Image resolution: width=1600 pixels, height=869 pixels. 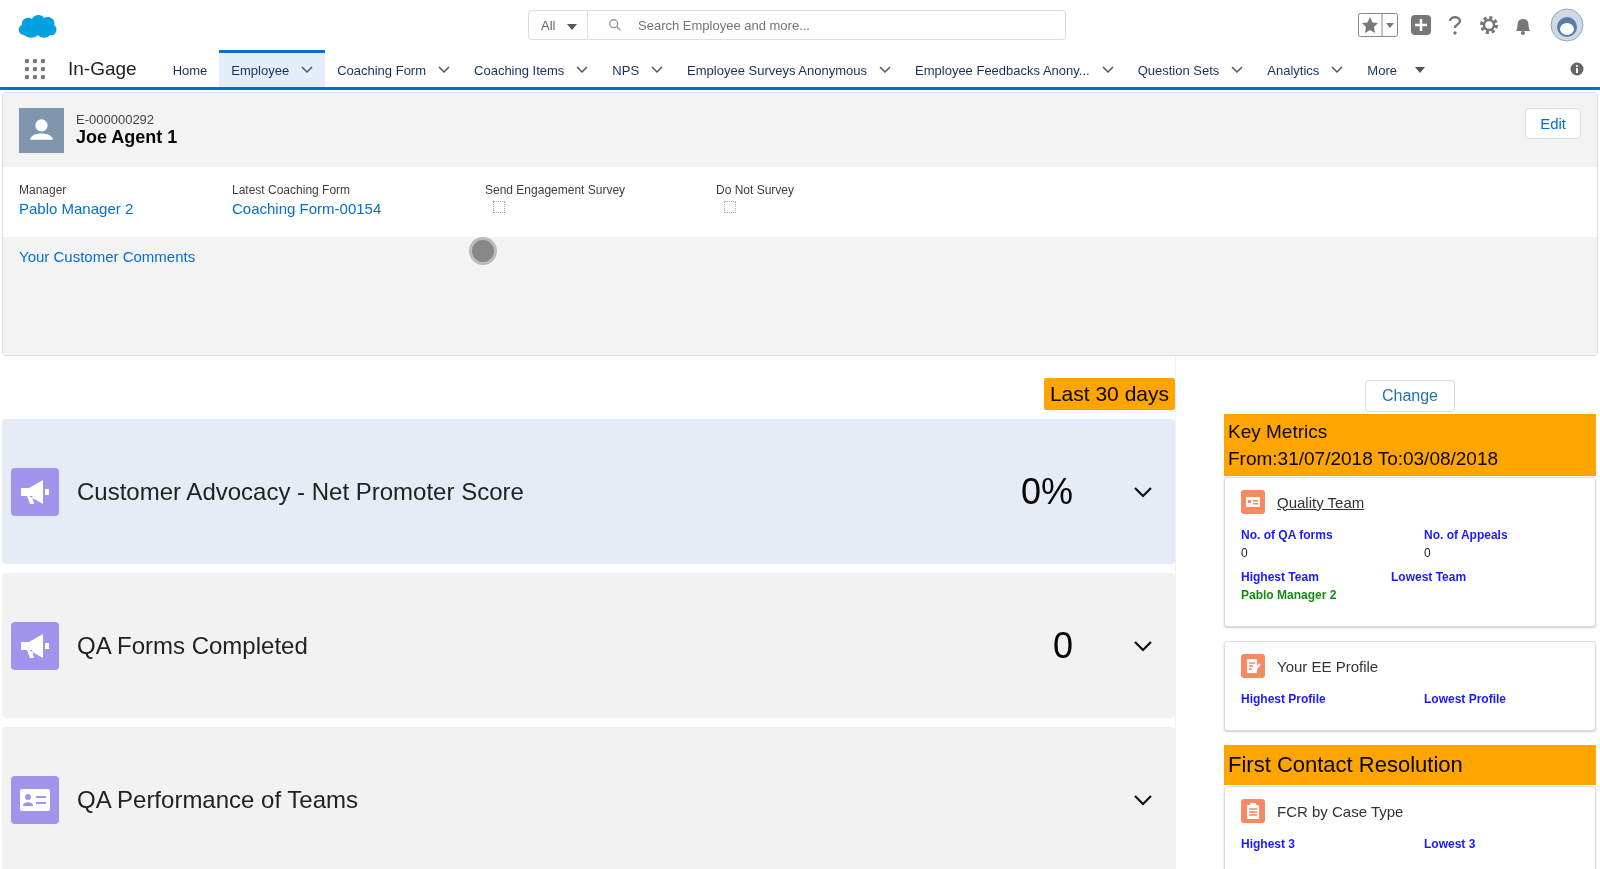 What do you see at coordinates (1332, 844) in the screenshot?
I see `metric-label: Highest 3` at bounding box center [1332, 844].